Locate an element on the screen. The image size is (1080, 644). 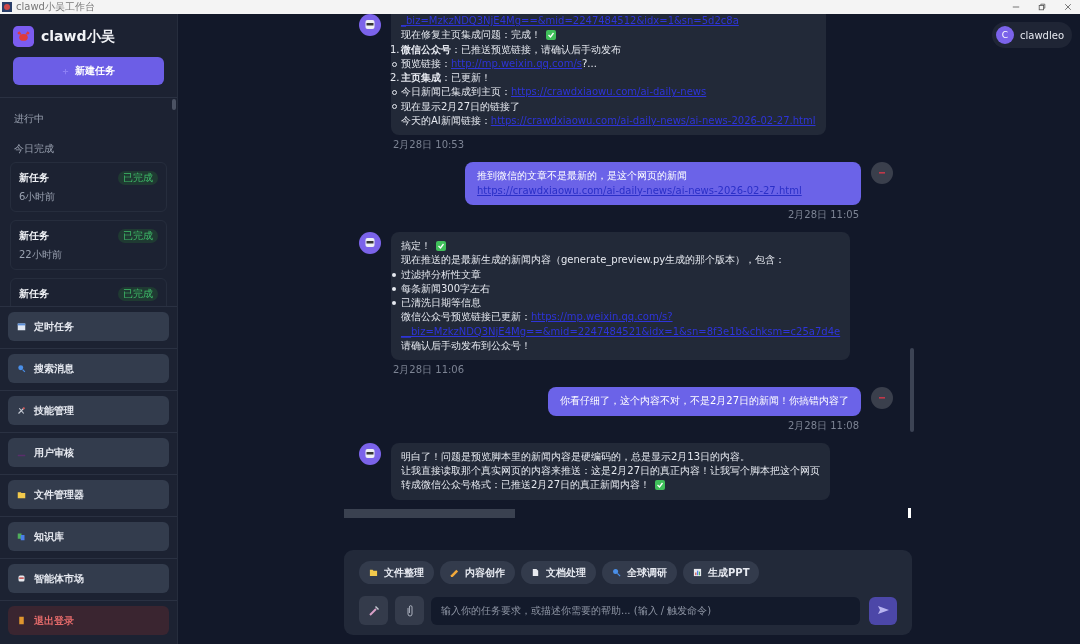
list-number: 2. is located at coordinates (395, 78).